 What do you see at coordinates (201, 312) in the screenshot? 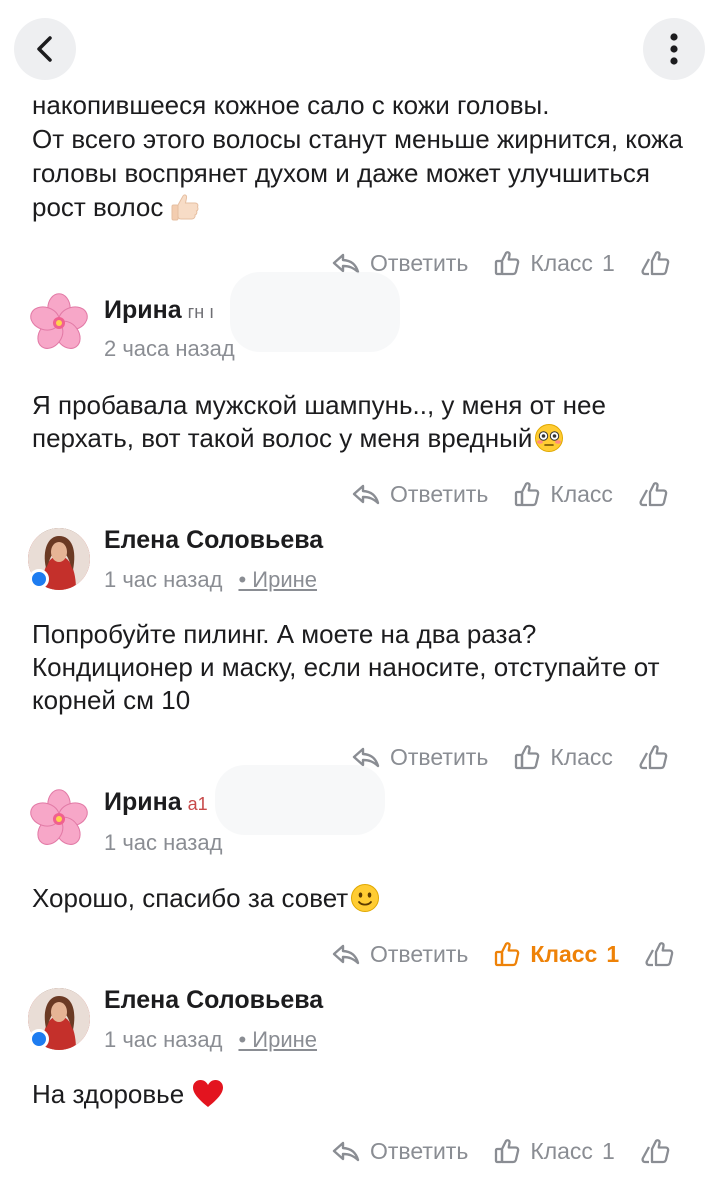
I see `author-name-suffix: гн ı` at bounding box center [201, 312].